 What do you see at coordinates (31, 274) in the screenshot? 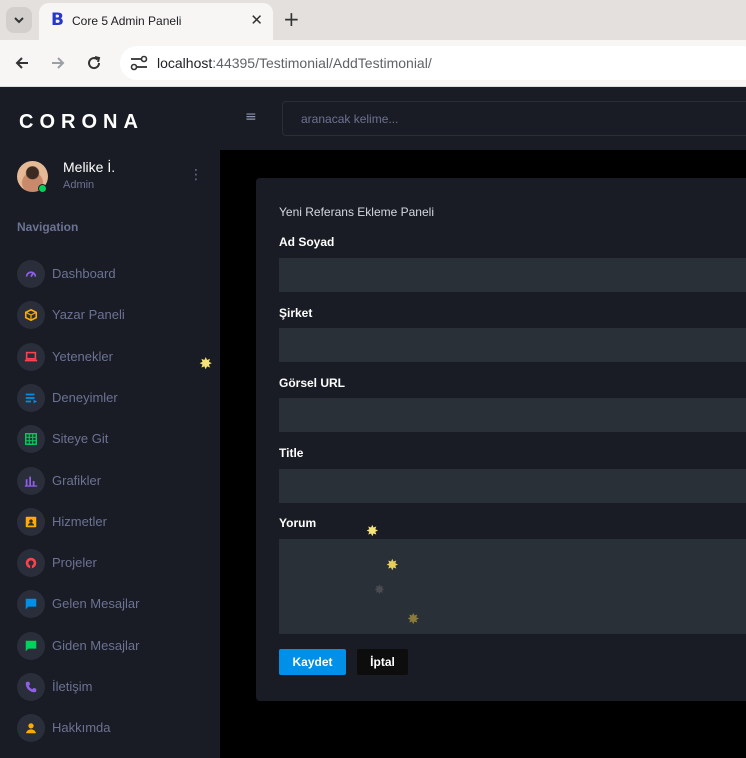
I see `speedometer-icon` at bounding box center [31, 274].